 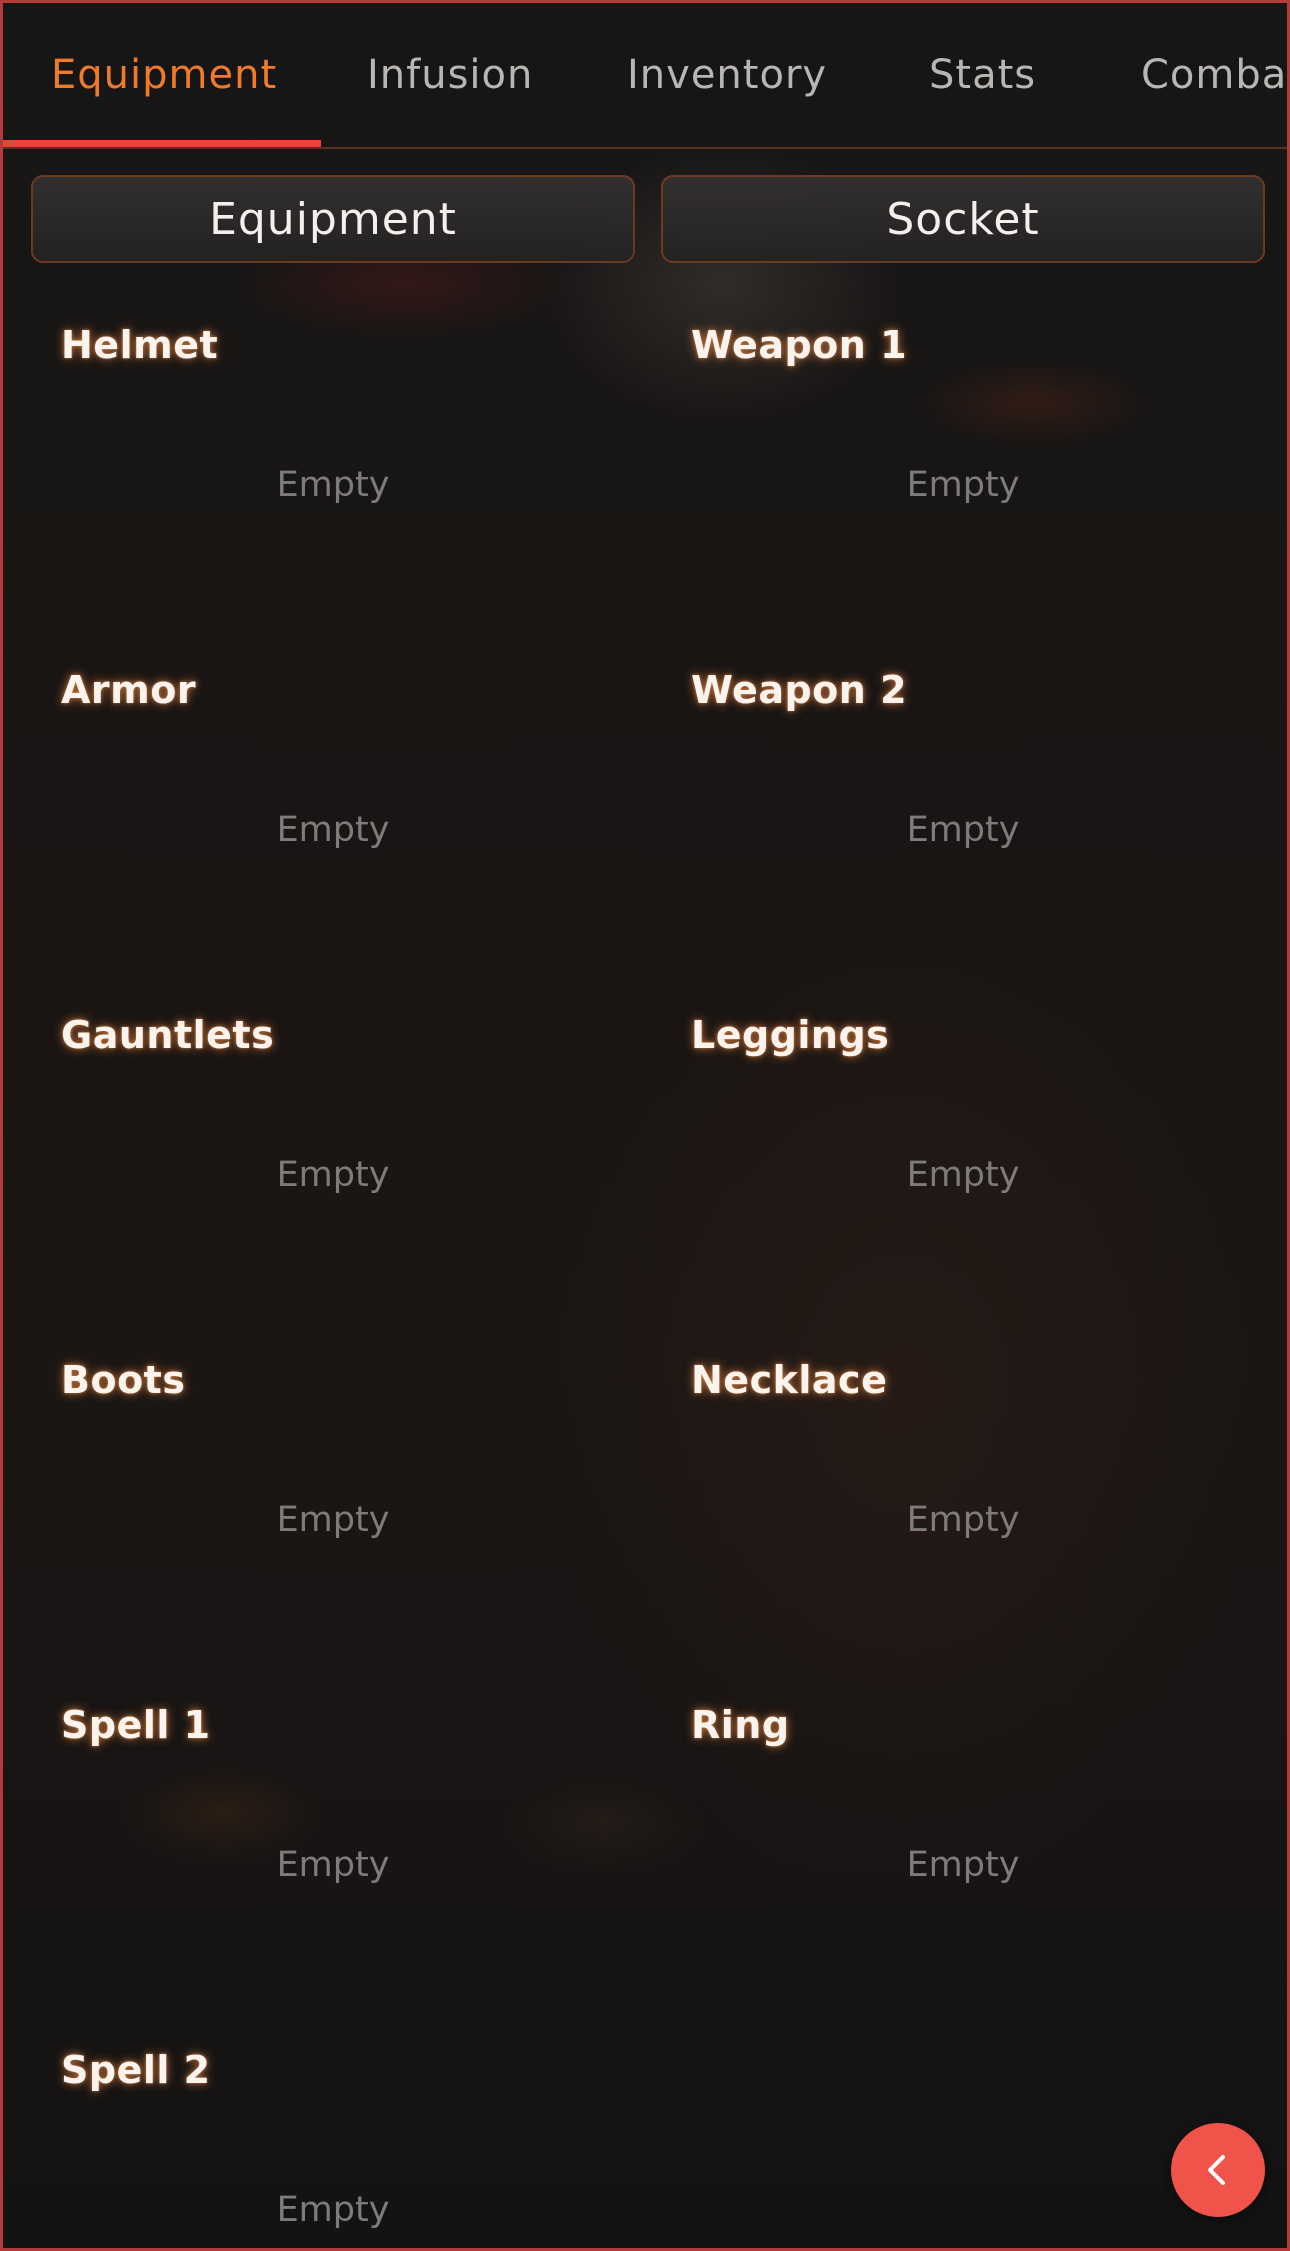 I want to click on tab-infusion: Infusion, so click(x=450, y=75).